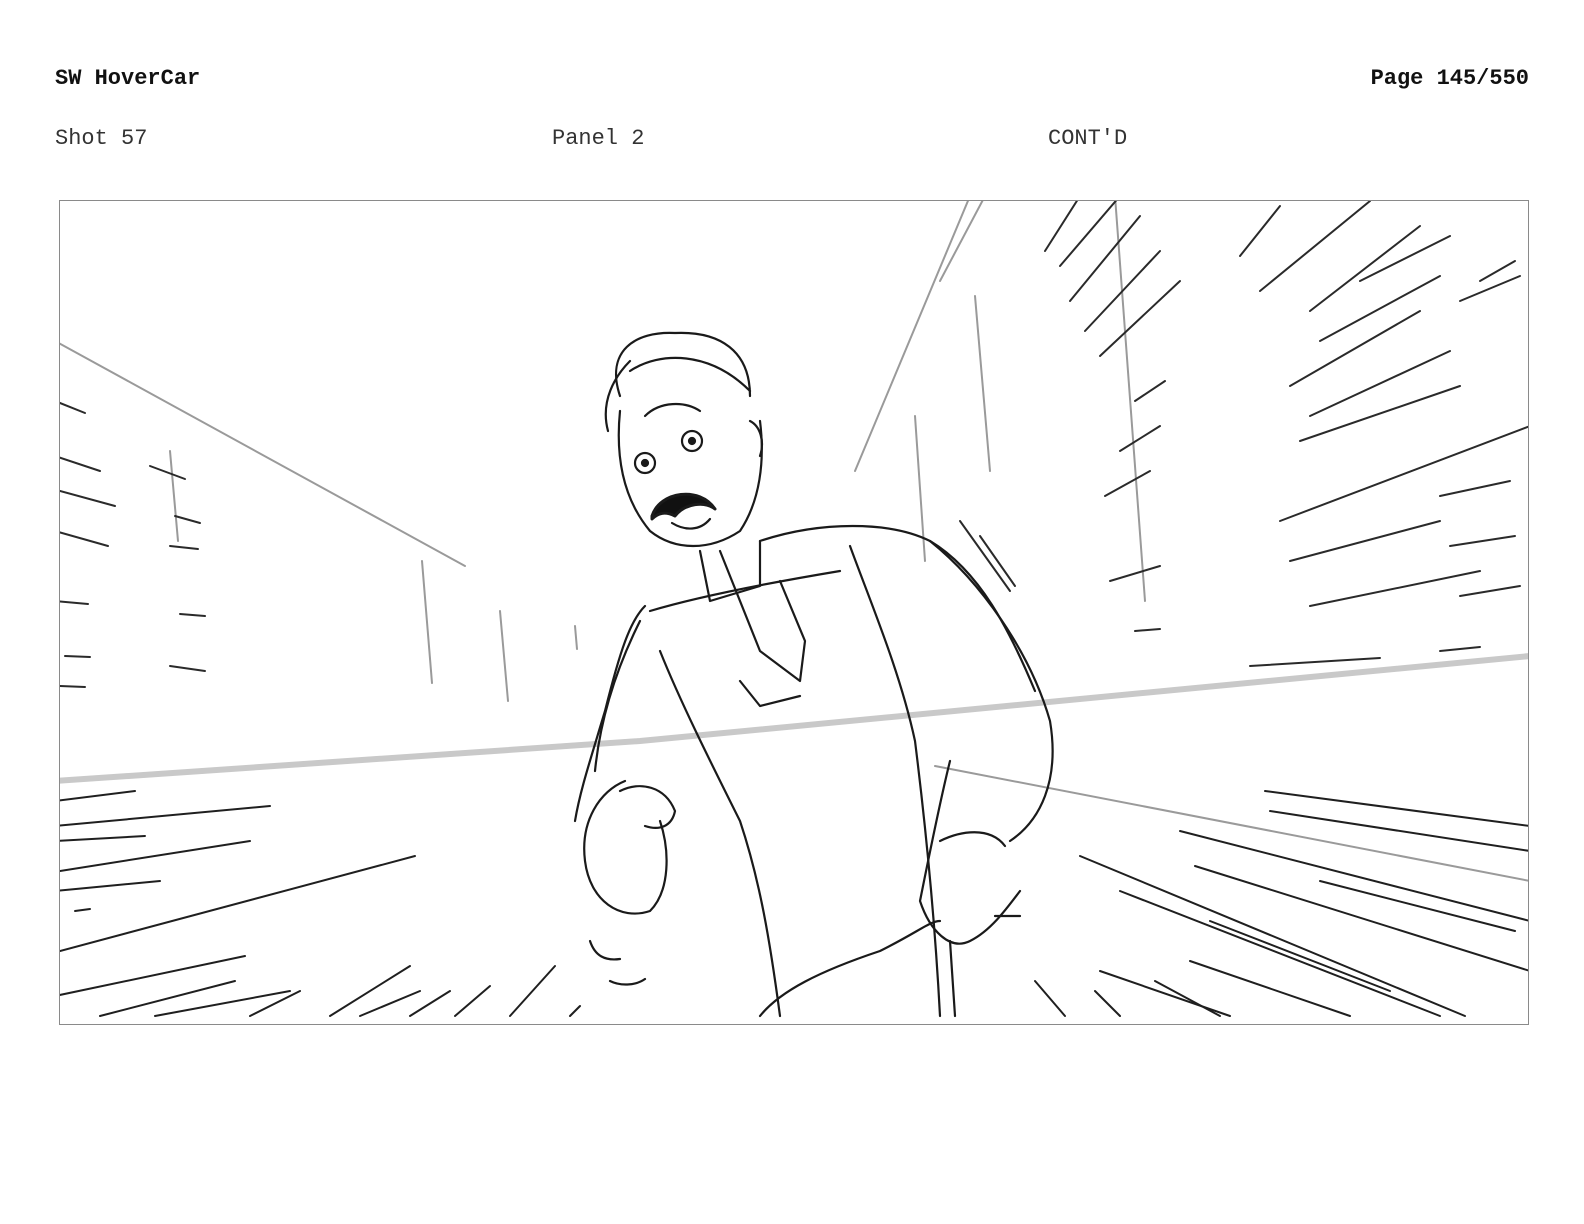 This screenshot has height=1224, width=1584. What do you see at coordinates (598, 138) in the screenshot?
I see `panel-number: Panel 2` at bounding box center [598, 138].